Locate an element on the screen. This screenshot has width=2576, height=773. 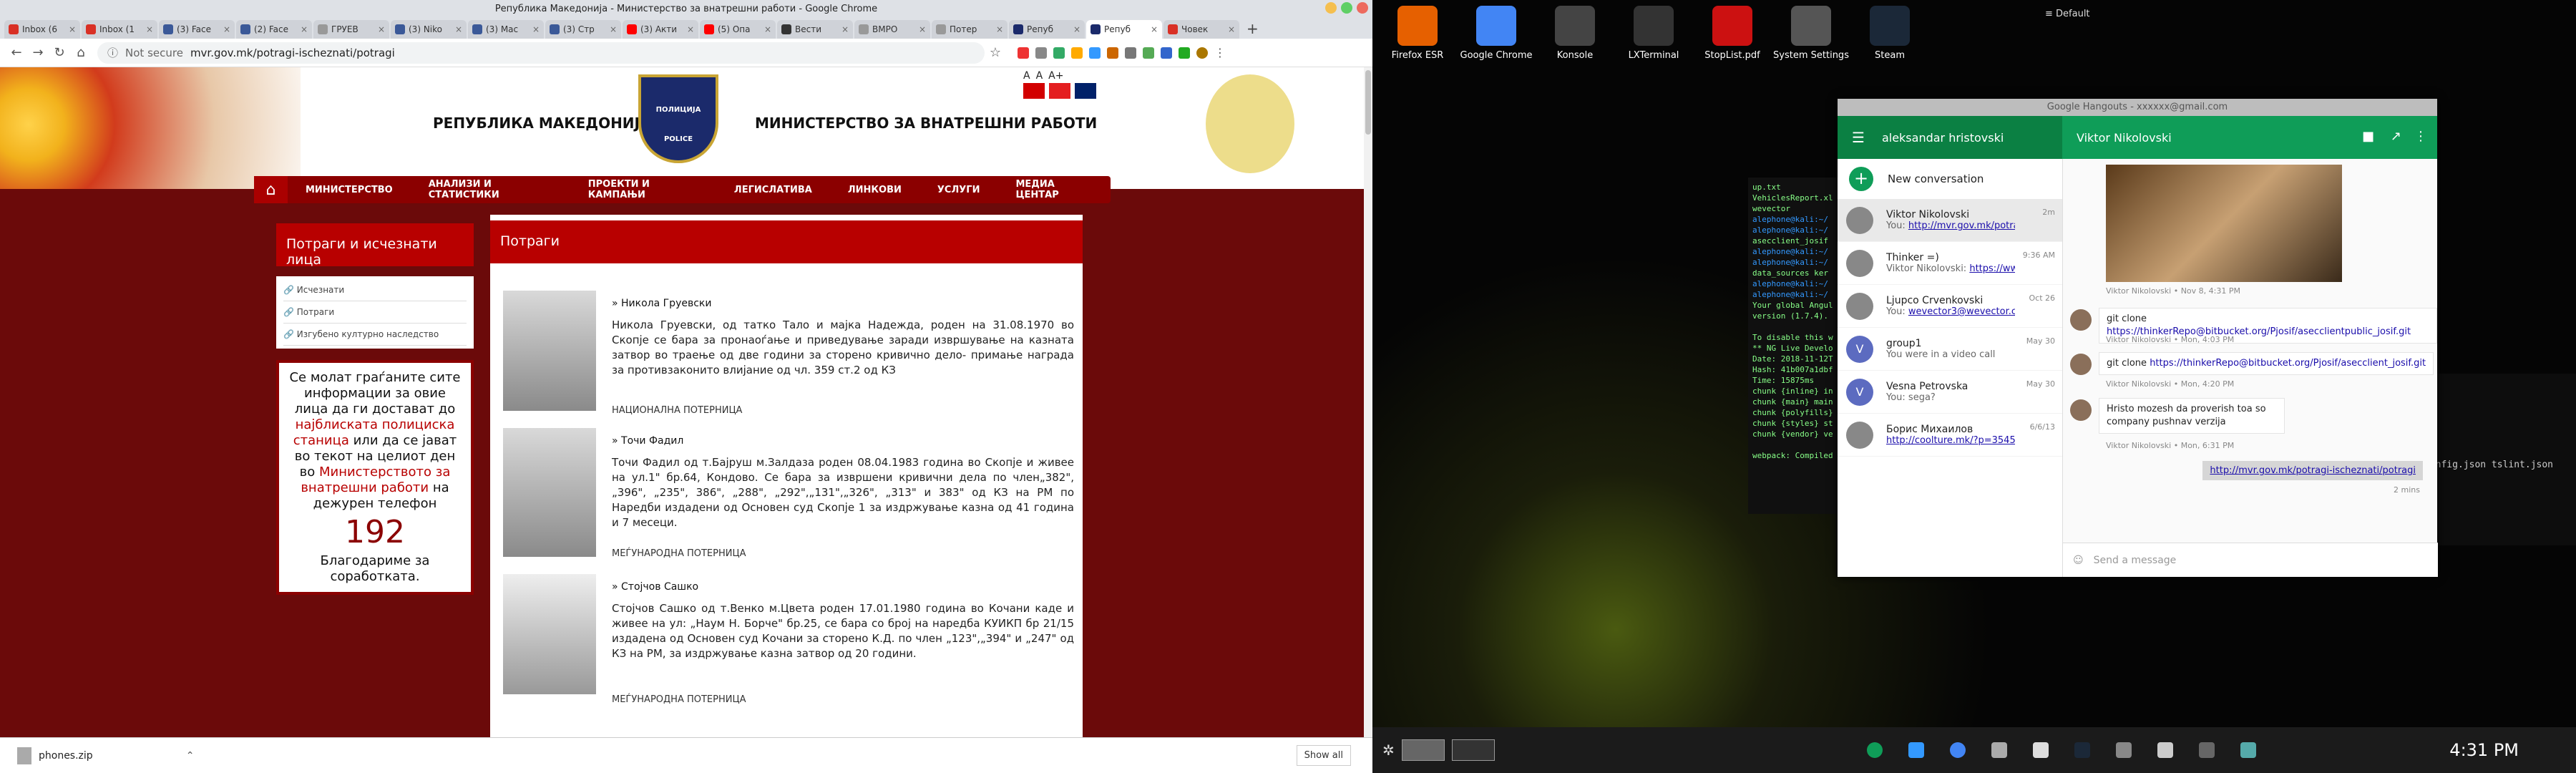
browser-tab: (3) Niko × is located at coordinates (429, 29).